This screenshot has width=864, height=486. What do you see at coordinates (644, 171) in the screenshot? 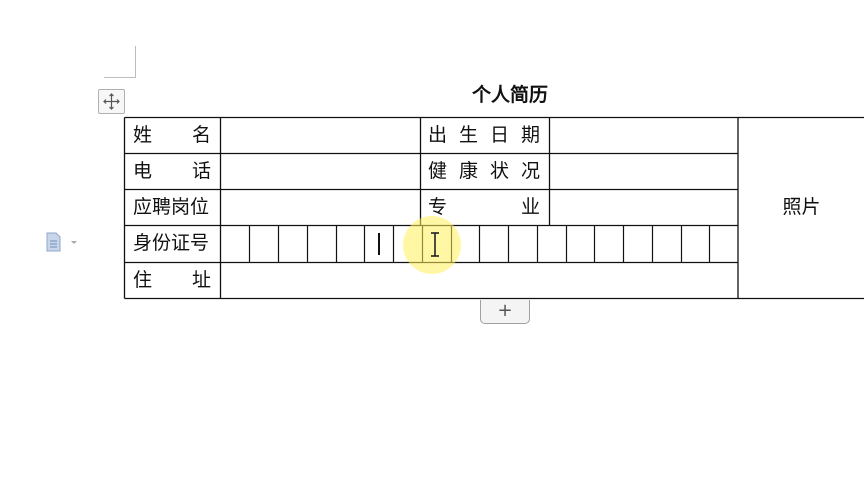
I see `health-input` at bounding box center [644, 171].